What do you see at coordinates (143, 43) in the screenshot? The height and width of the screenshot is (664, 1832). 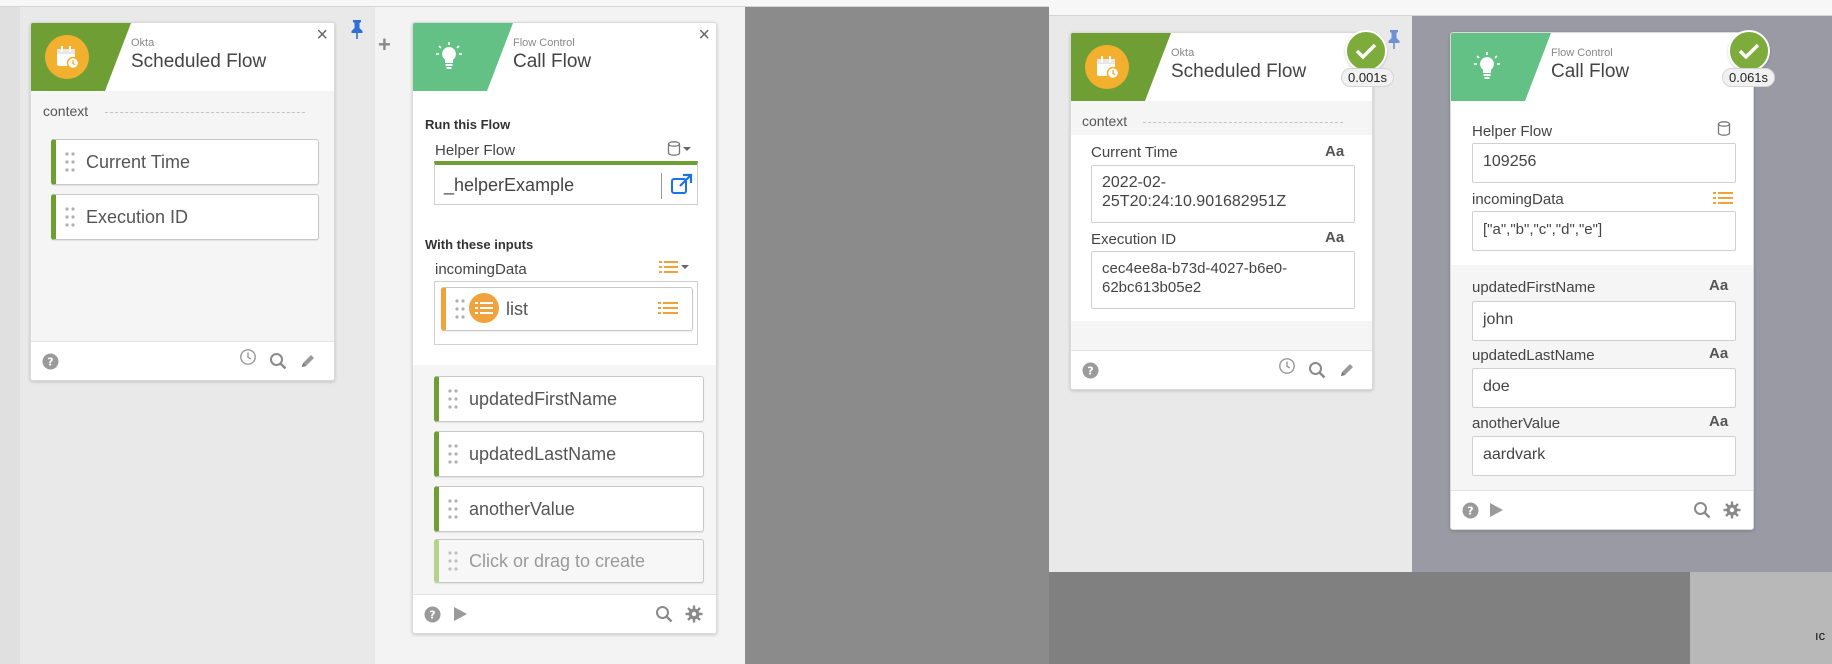 I see `card-category: Okta` at bounding box center [143, 43].